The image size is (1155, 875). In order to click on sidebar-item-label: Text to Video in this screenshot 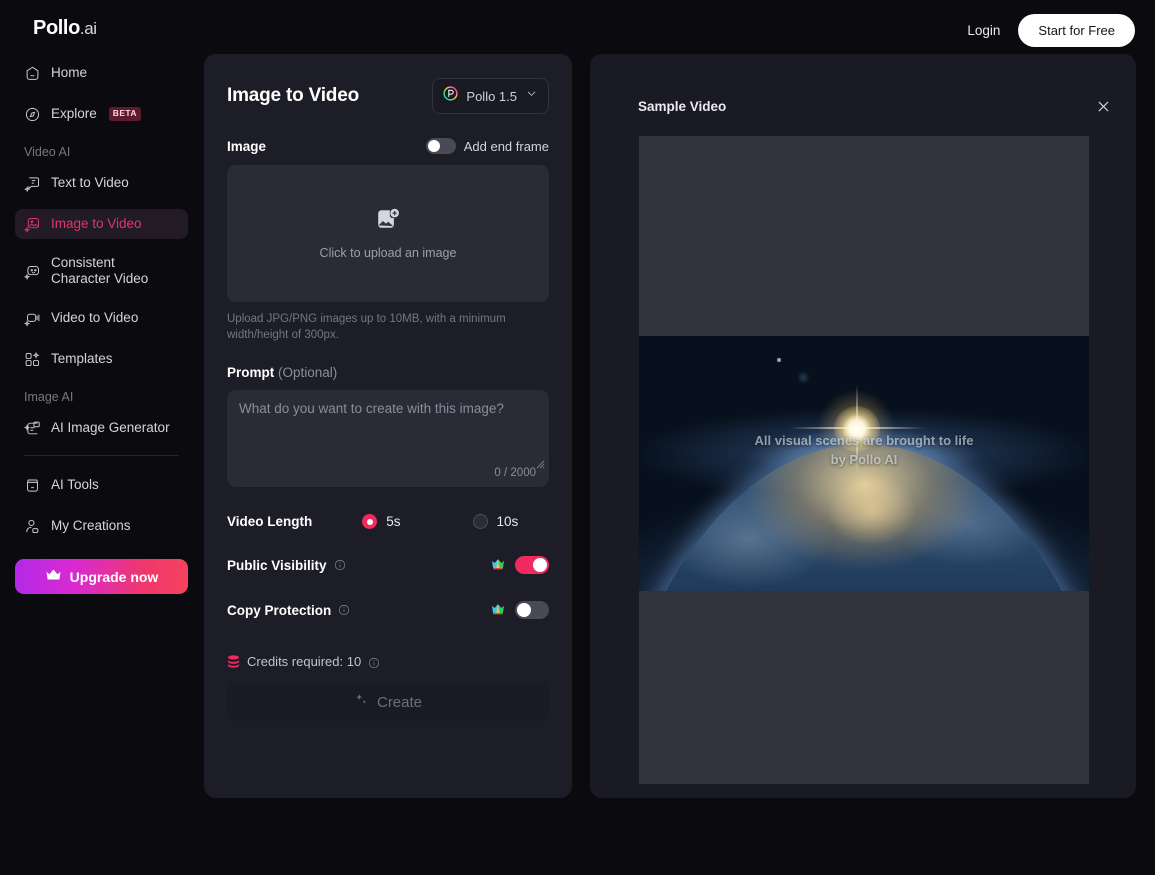, I will do `click(90, 183)`.